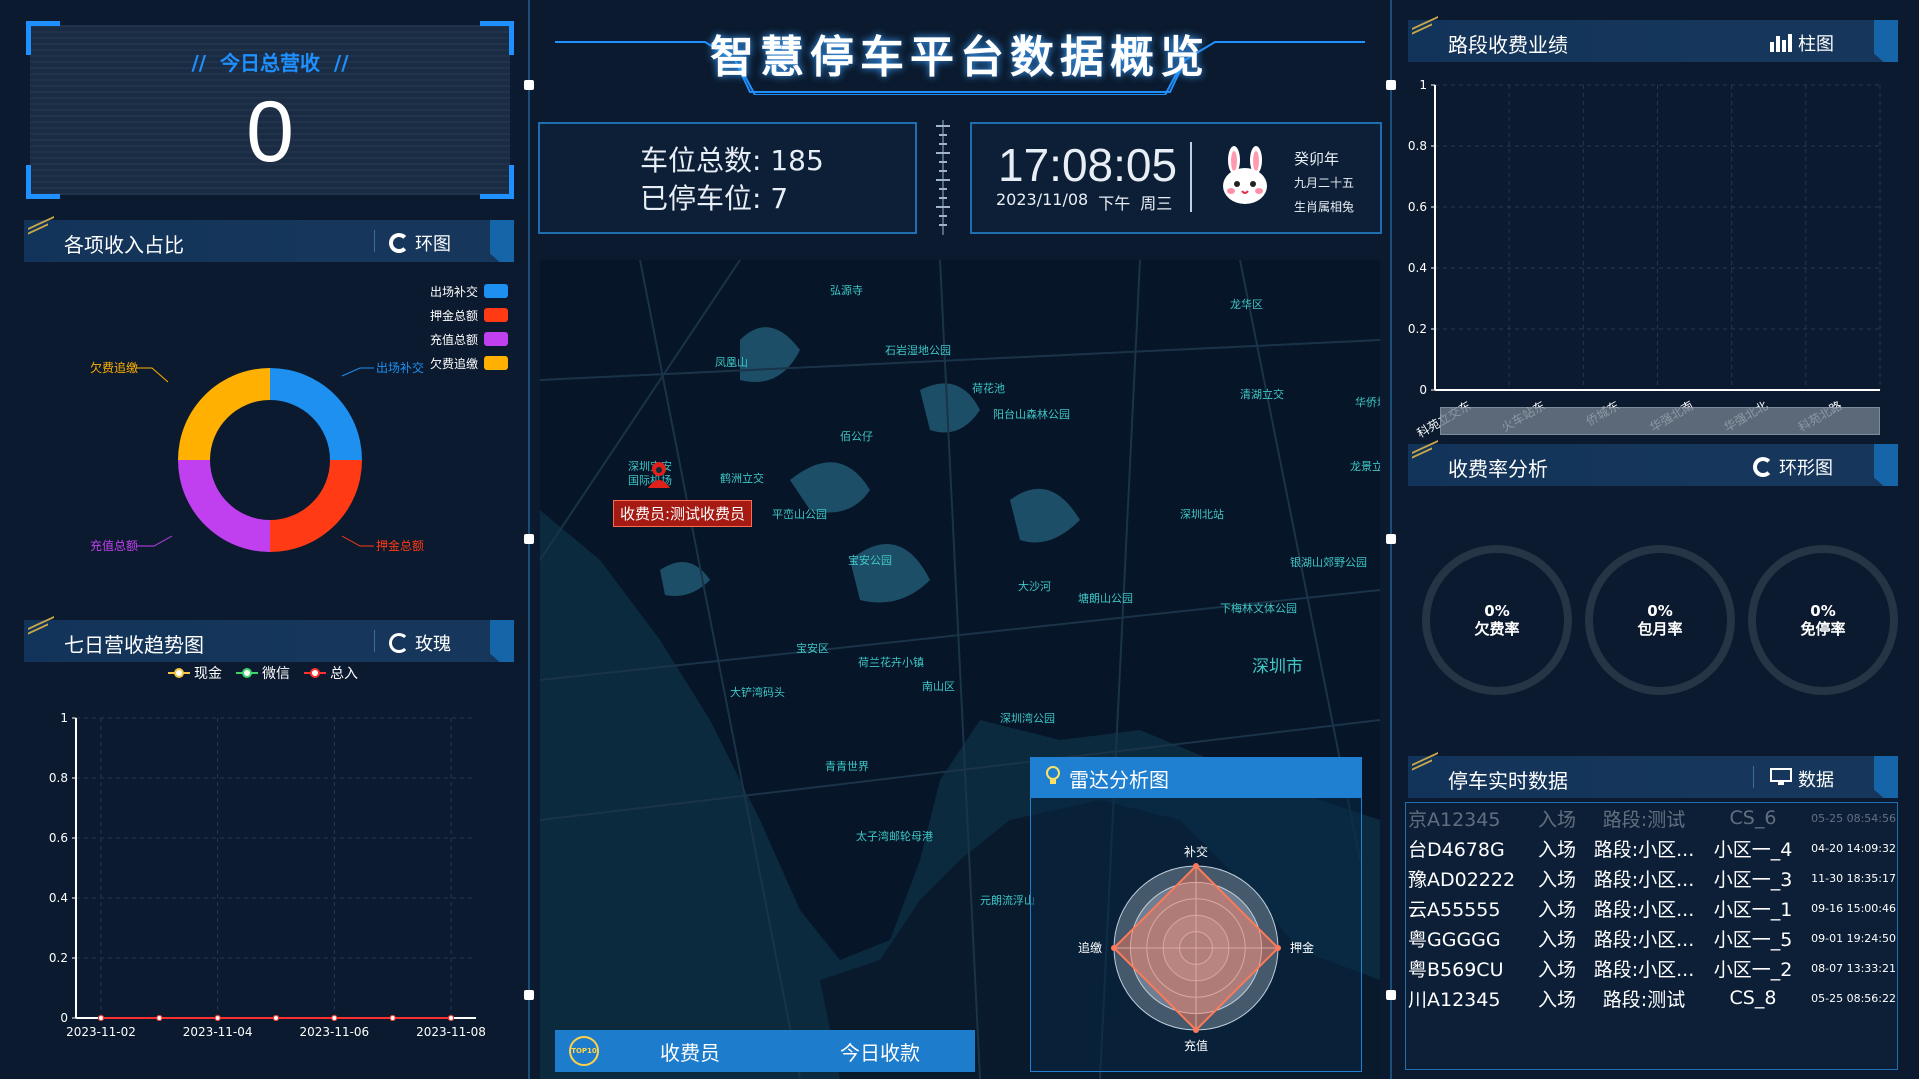  What do you see at coordinates (1456, 849) in the screenshot?
I see `plate-number: 台D4678G` at bounding box center [1456, 849].